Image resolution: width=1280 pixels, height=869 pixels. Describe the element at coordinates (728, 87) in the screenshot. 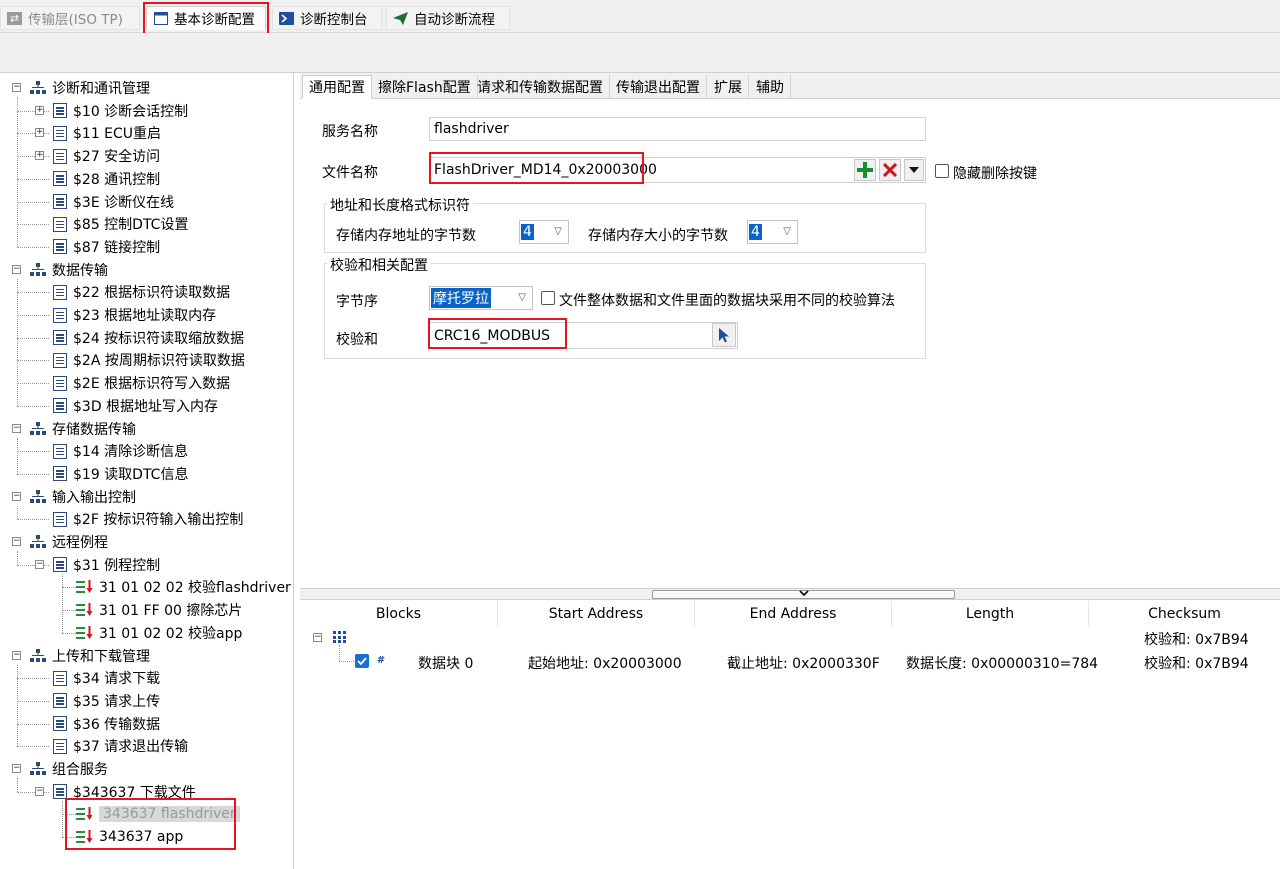

I see `tab-extension: 扩展` at that location.